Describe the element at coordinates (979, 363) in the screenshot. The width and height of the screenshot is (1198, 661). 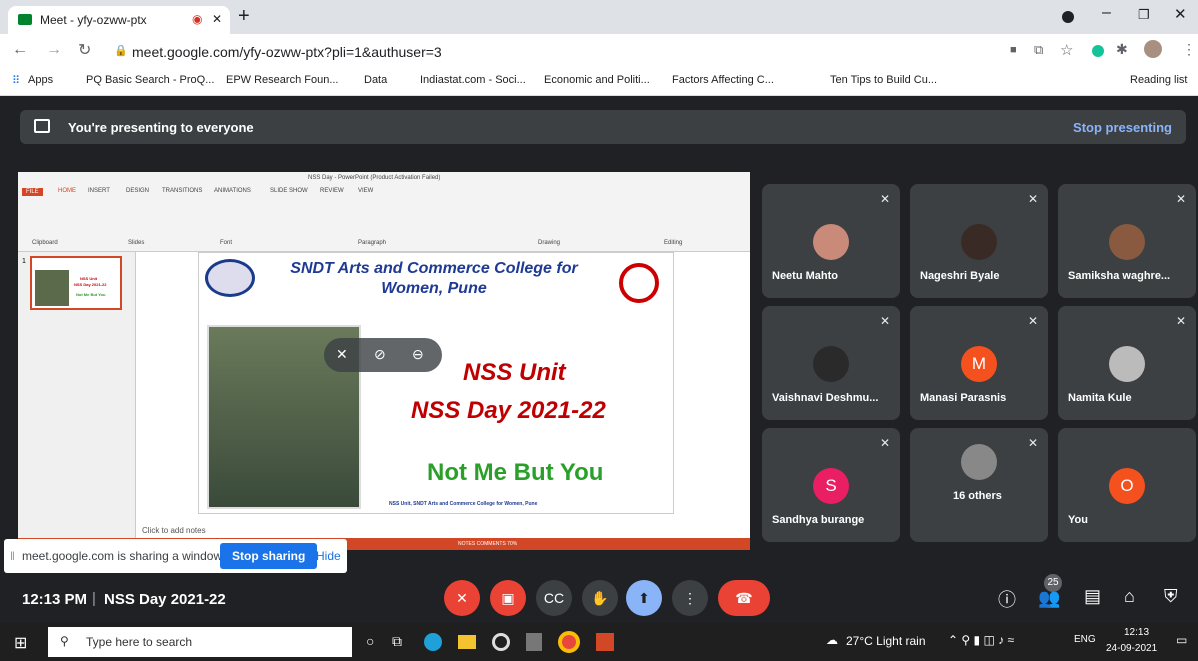
I see `participant-tile: M Manasi Parasnis ✕` at that location.